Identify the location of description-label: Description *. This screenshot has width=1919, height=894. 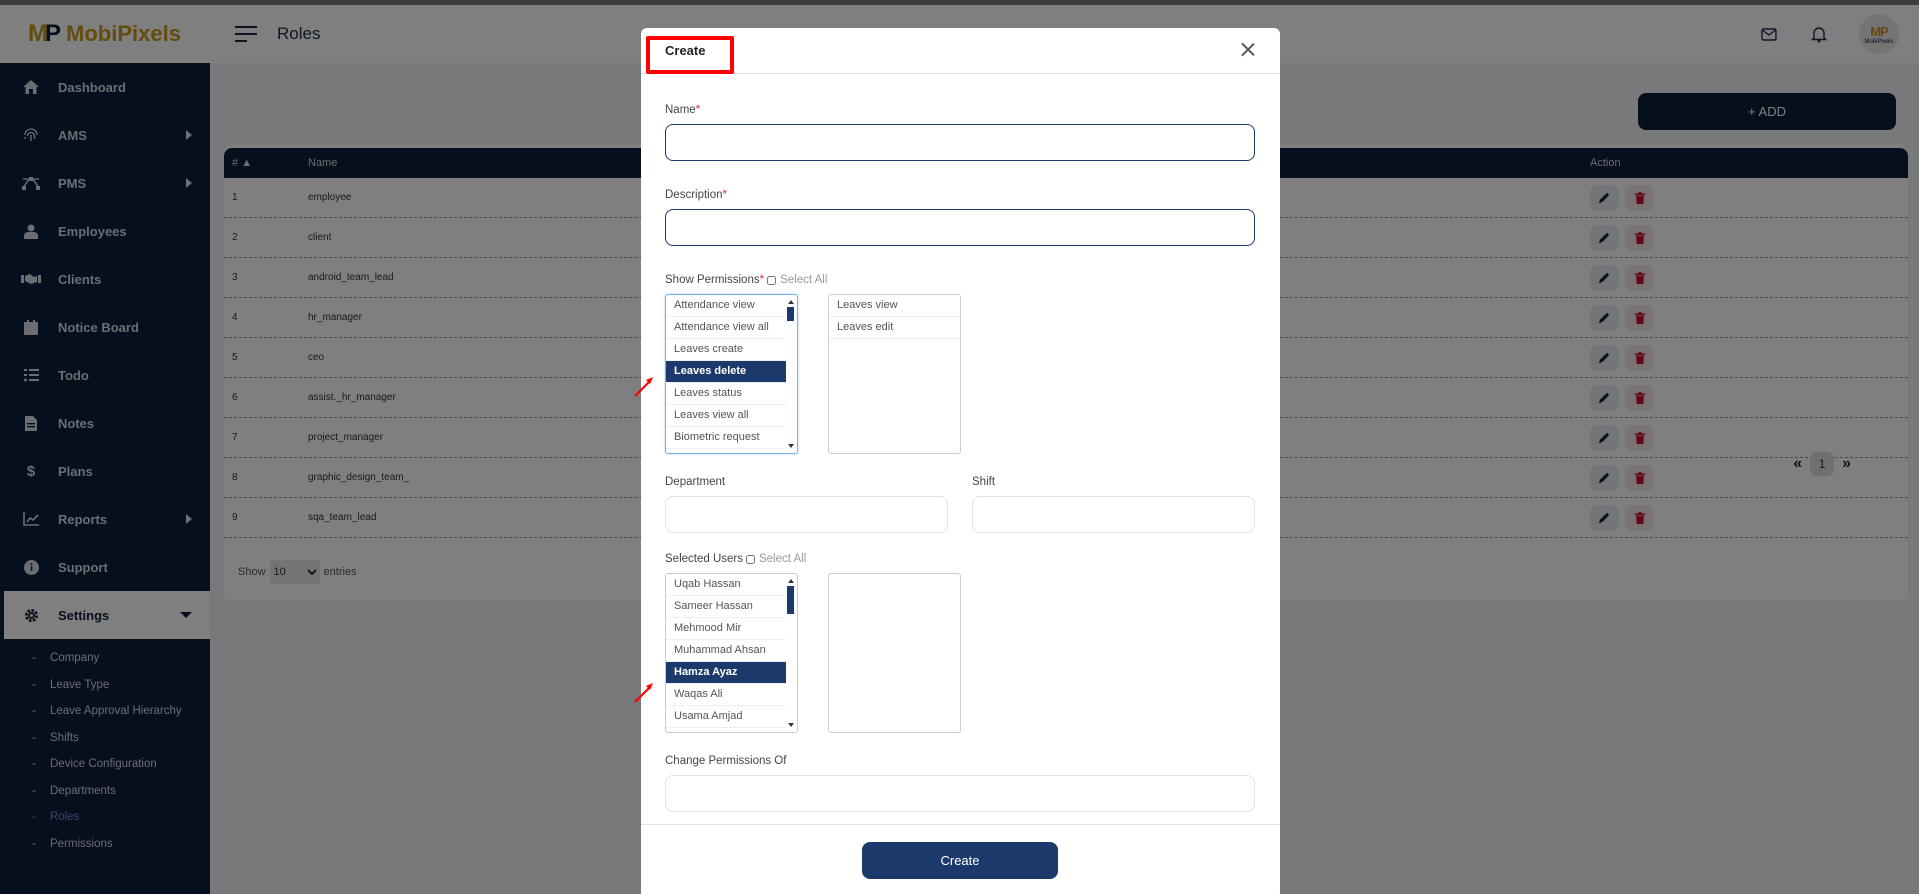
(696, 195).